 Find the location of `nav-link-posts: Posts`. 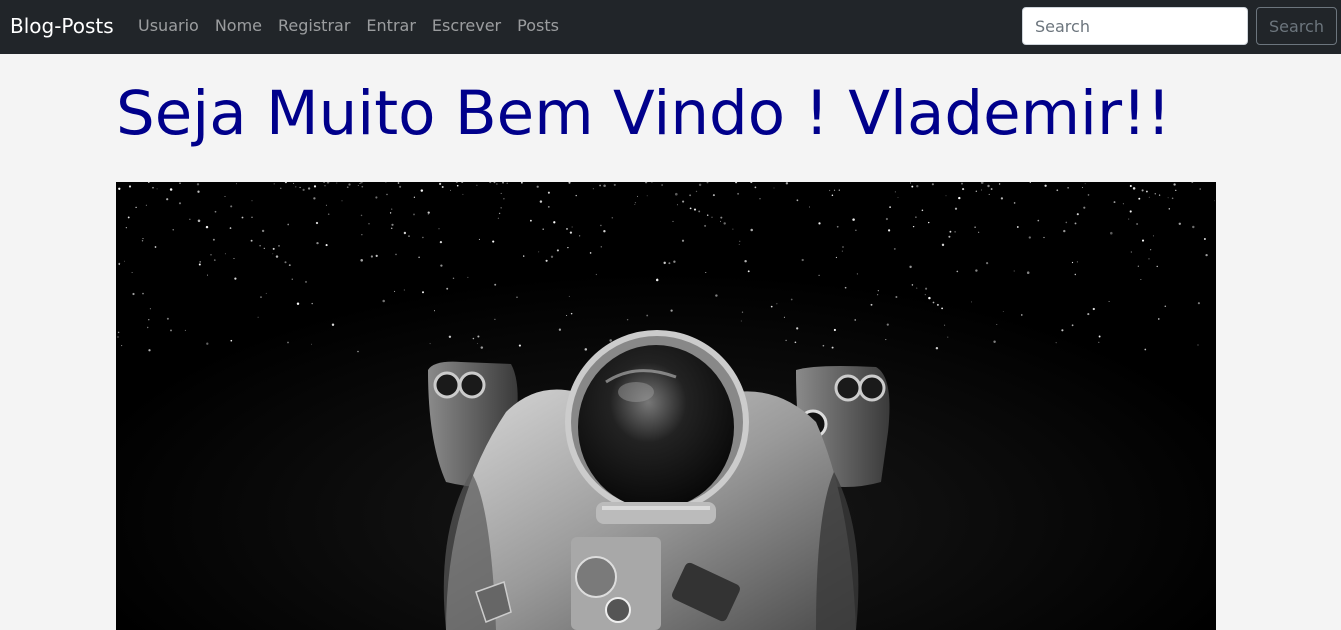

nav-link-posts: Posts is located at coordinates (538, 26).